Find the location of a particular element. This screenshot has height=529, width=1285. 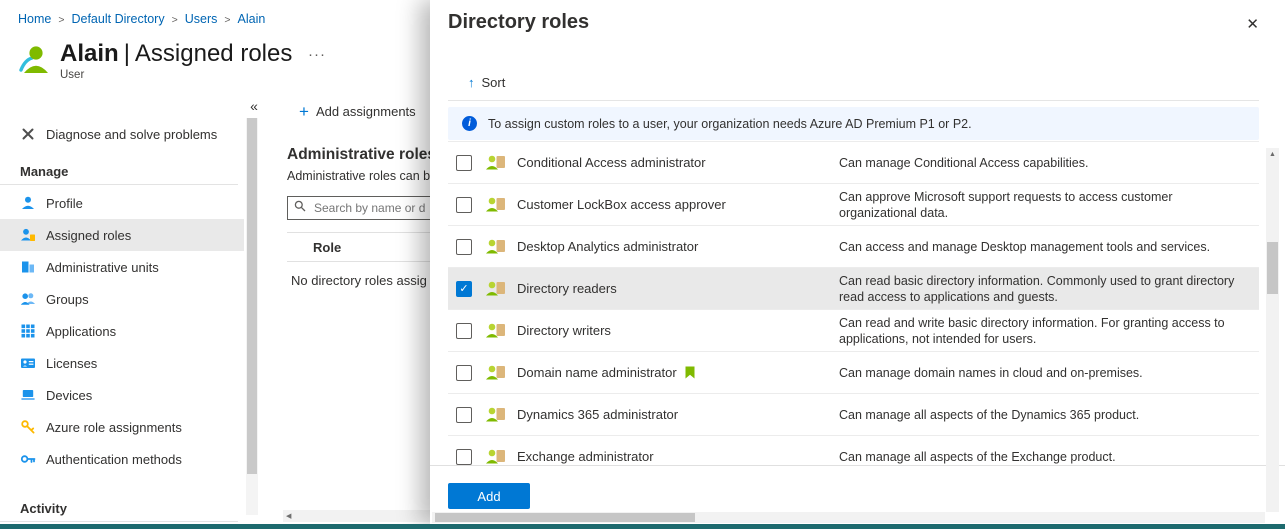

role-name: Directory writers is located at coordinates (564, 330).